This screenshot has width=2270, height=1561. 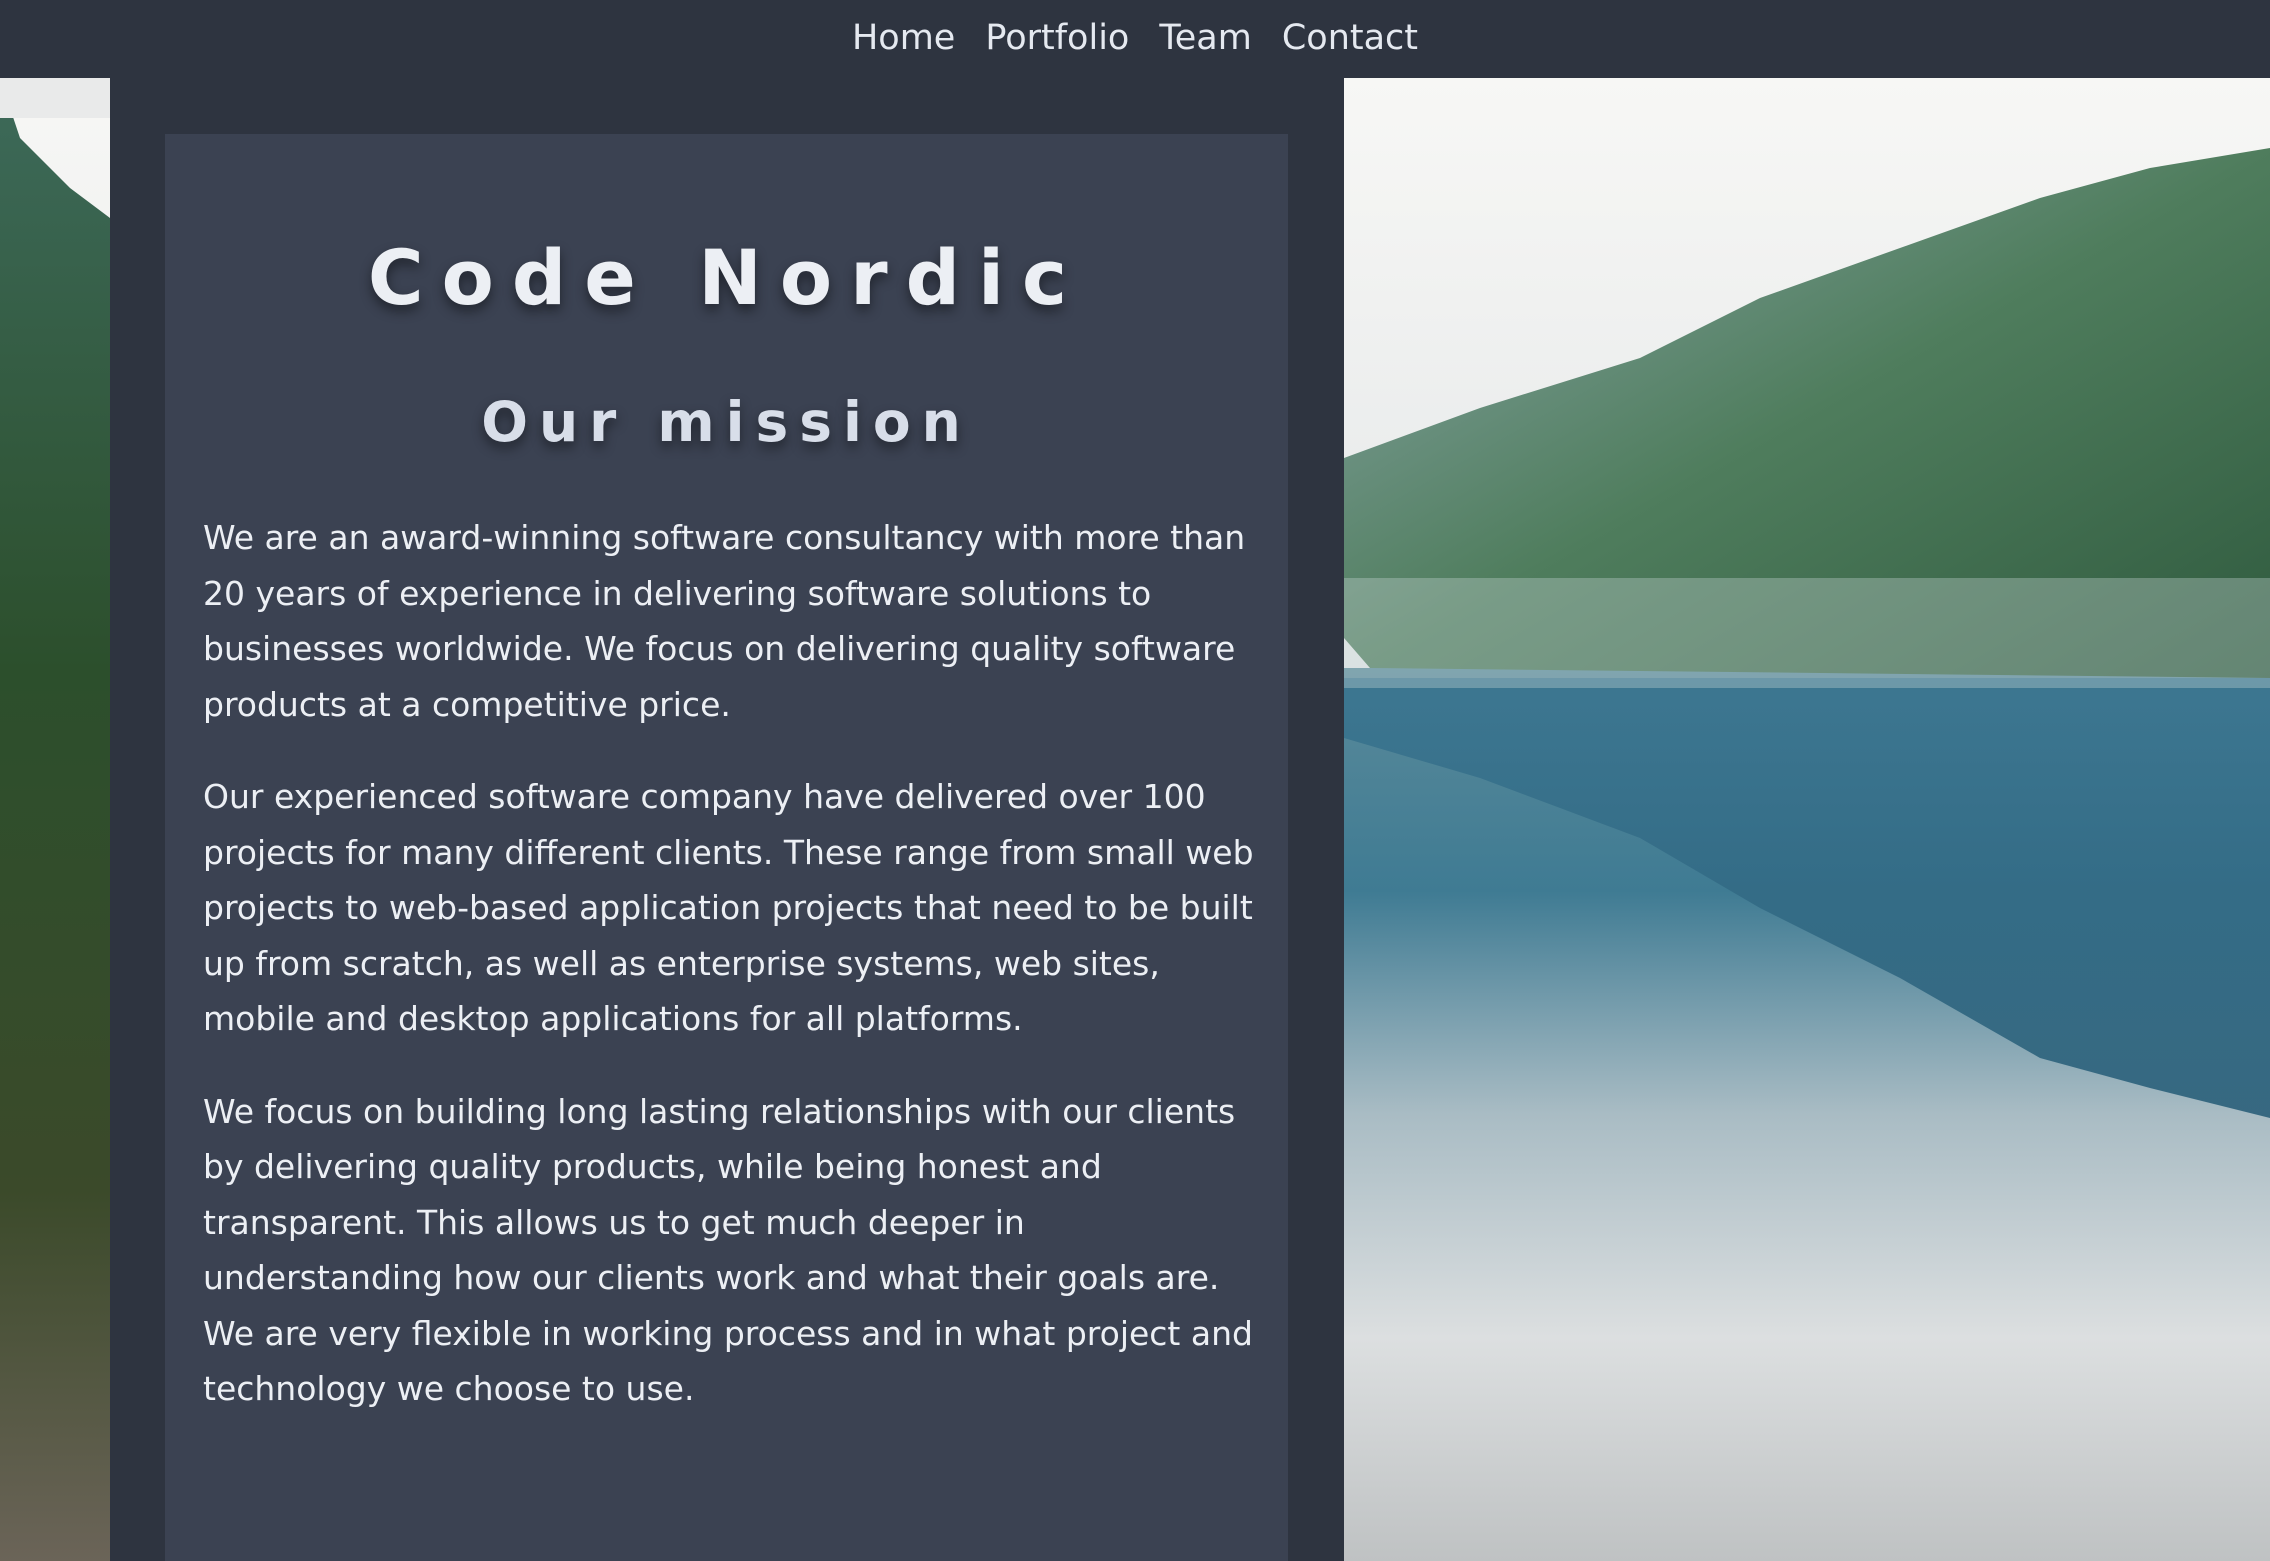 I want to click on nav-link-contact: Contact, so click(x=1350, y=38).